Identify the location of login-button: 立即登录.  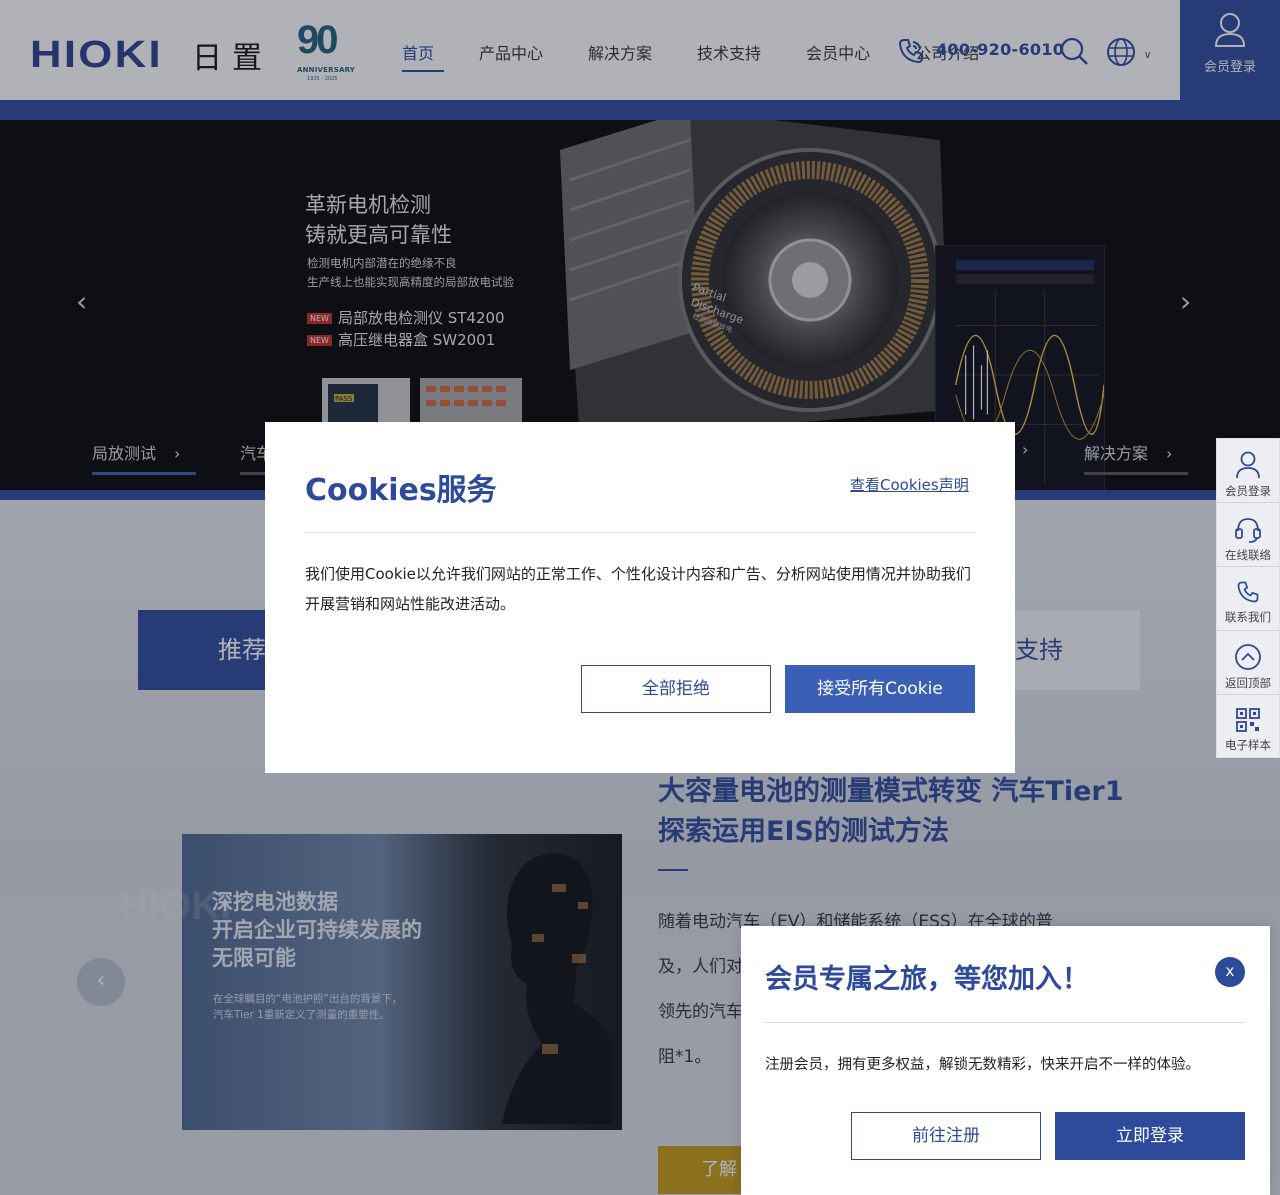
(1150, 1136).